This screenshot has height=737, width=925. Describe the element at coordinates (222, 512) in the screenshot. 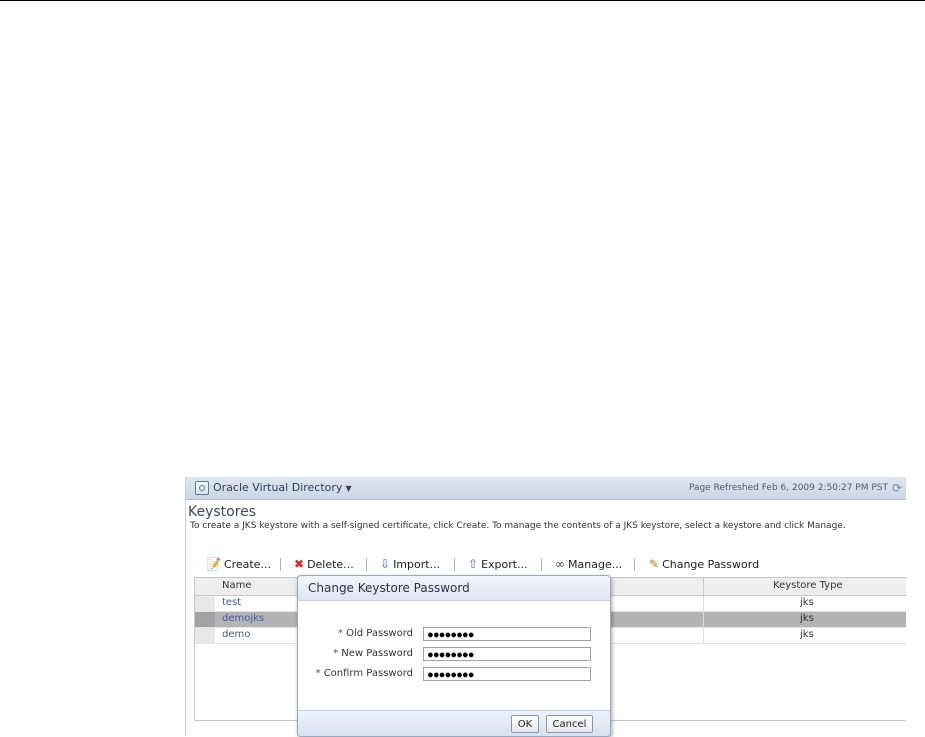

I see `page-title: Keystores` at that location.